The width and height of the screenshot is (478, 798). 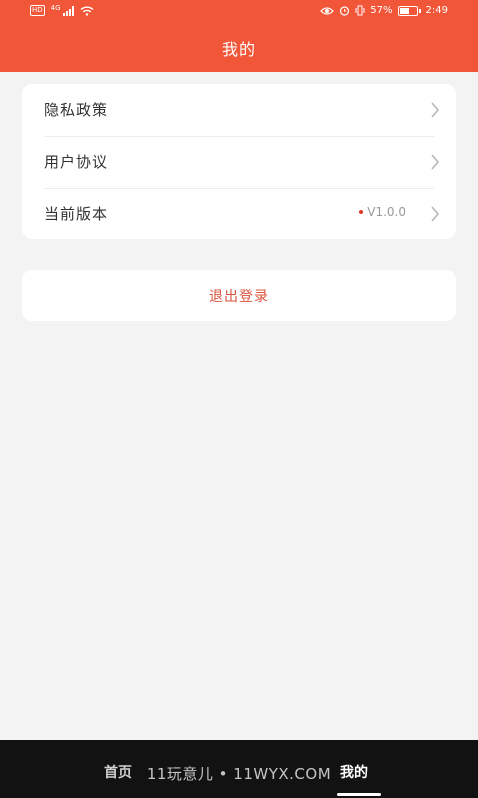 I want to click on battery-percent: 57%, so click(x=381, y=10).